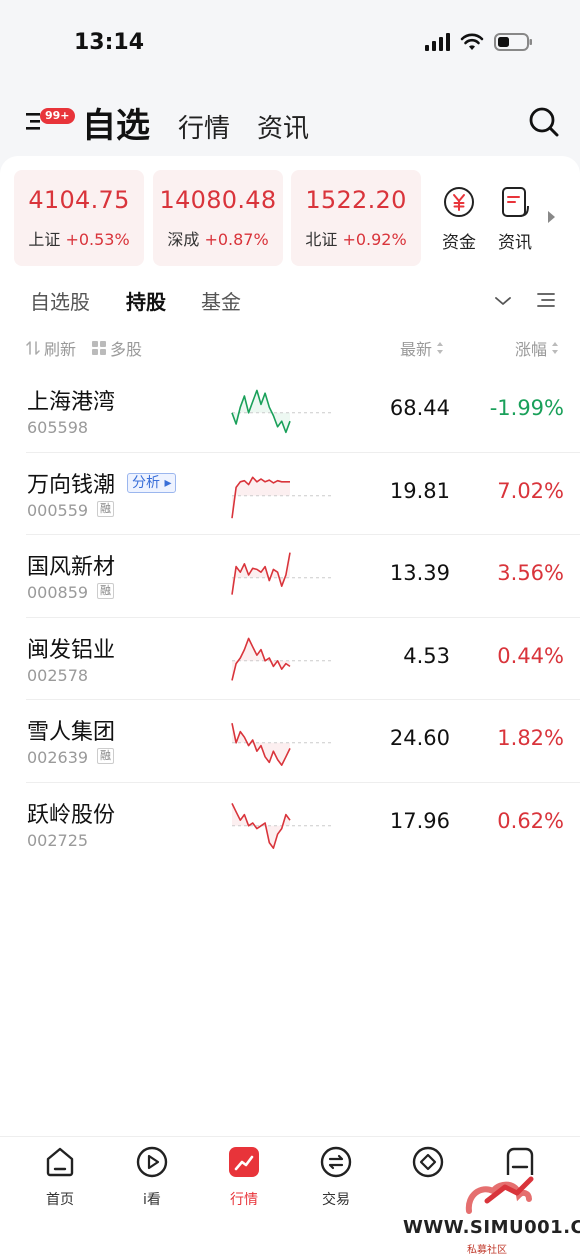  I want to click on stock-code: 000559, so click(58, 510).